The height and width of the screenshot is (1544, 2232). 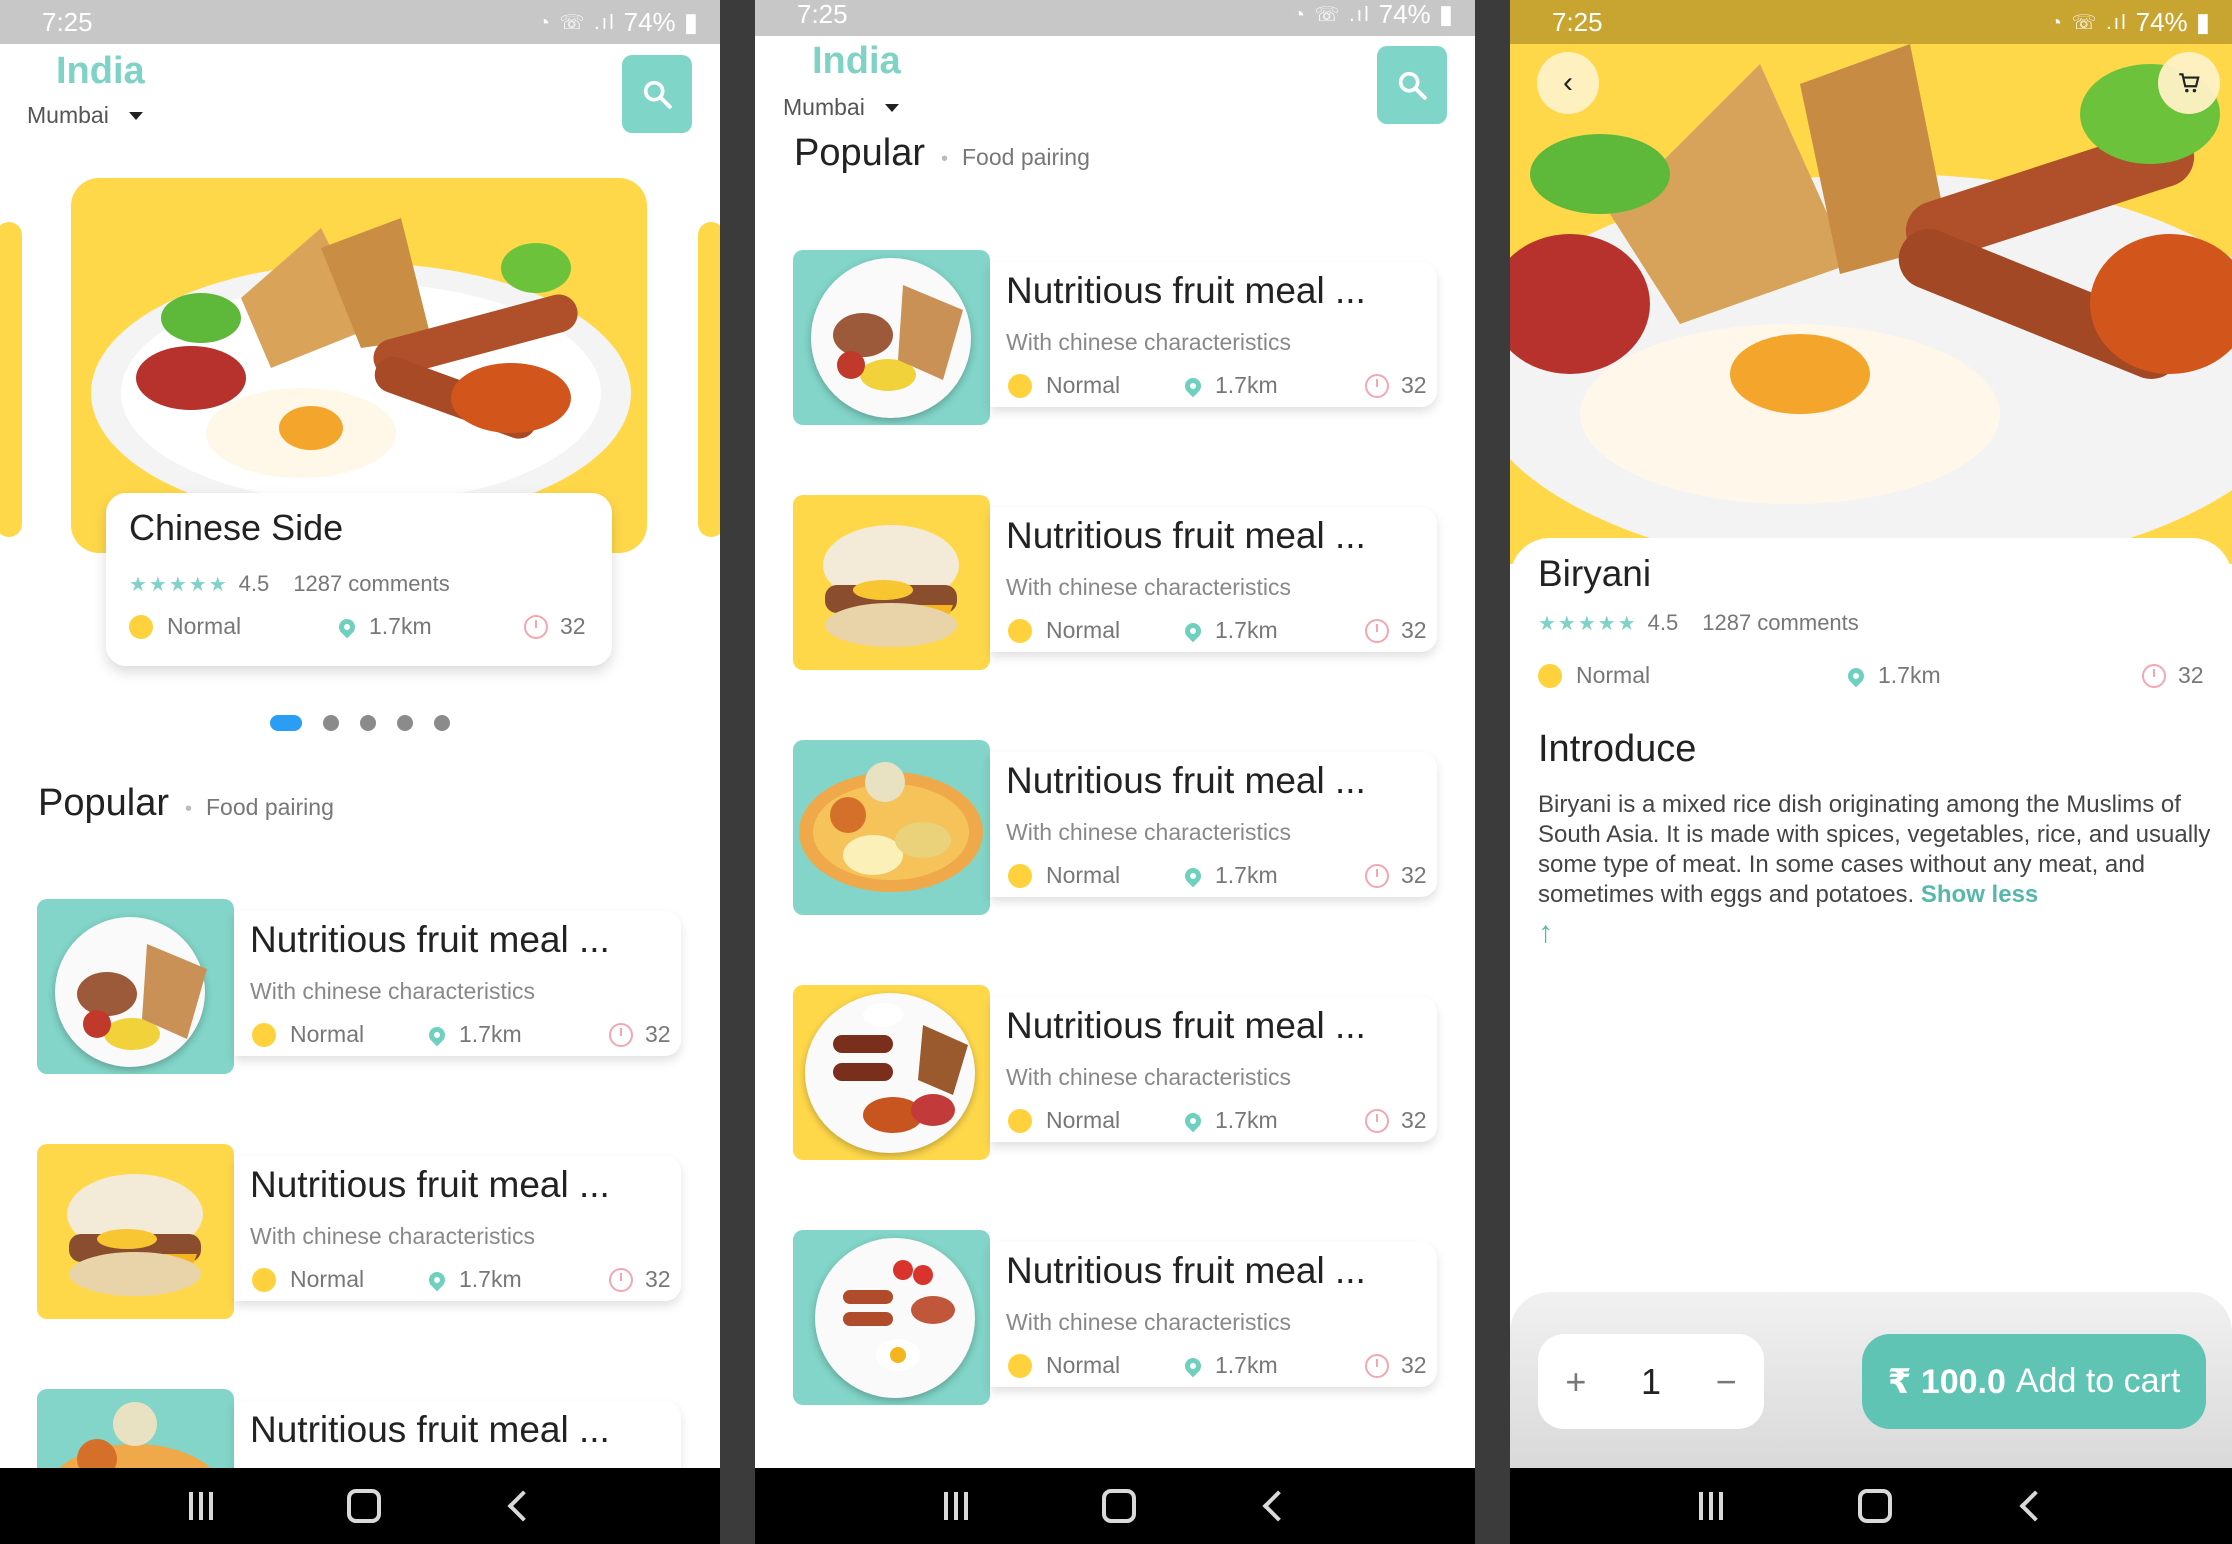 I want to click on comments-count: 1287 comments, so click(x=371, y=583).